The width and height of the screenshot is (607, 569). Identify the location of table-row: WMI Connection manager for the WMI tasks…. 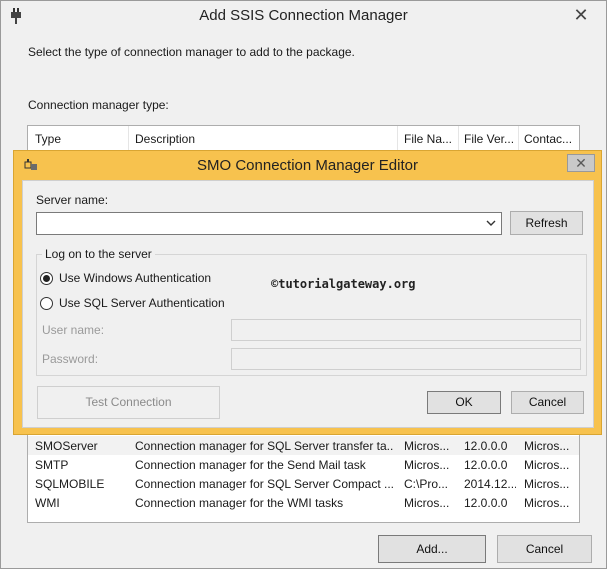
(303, 502).